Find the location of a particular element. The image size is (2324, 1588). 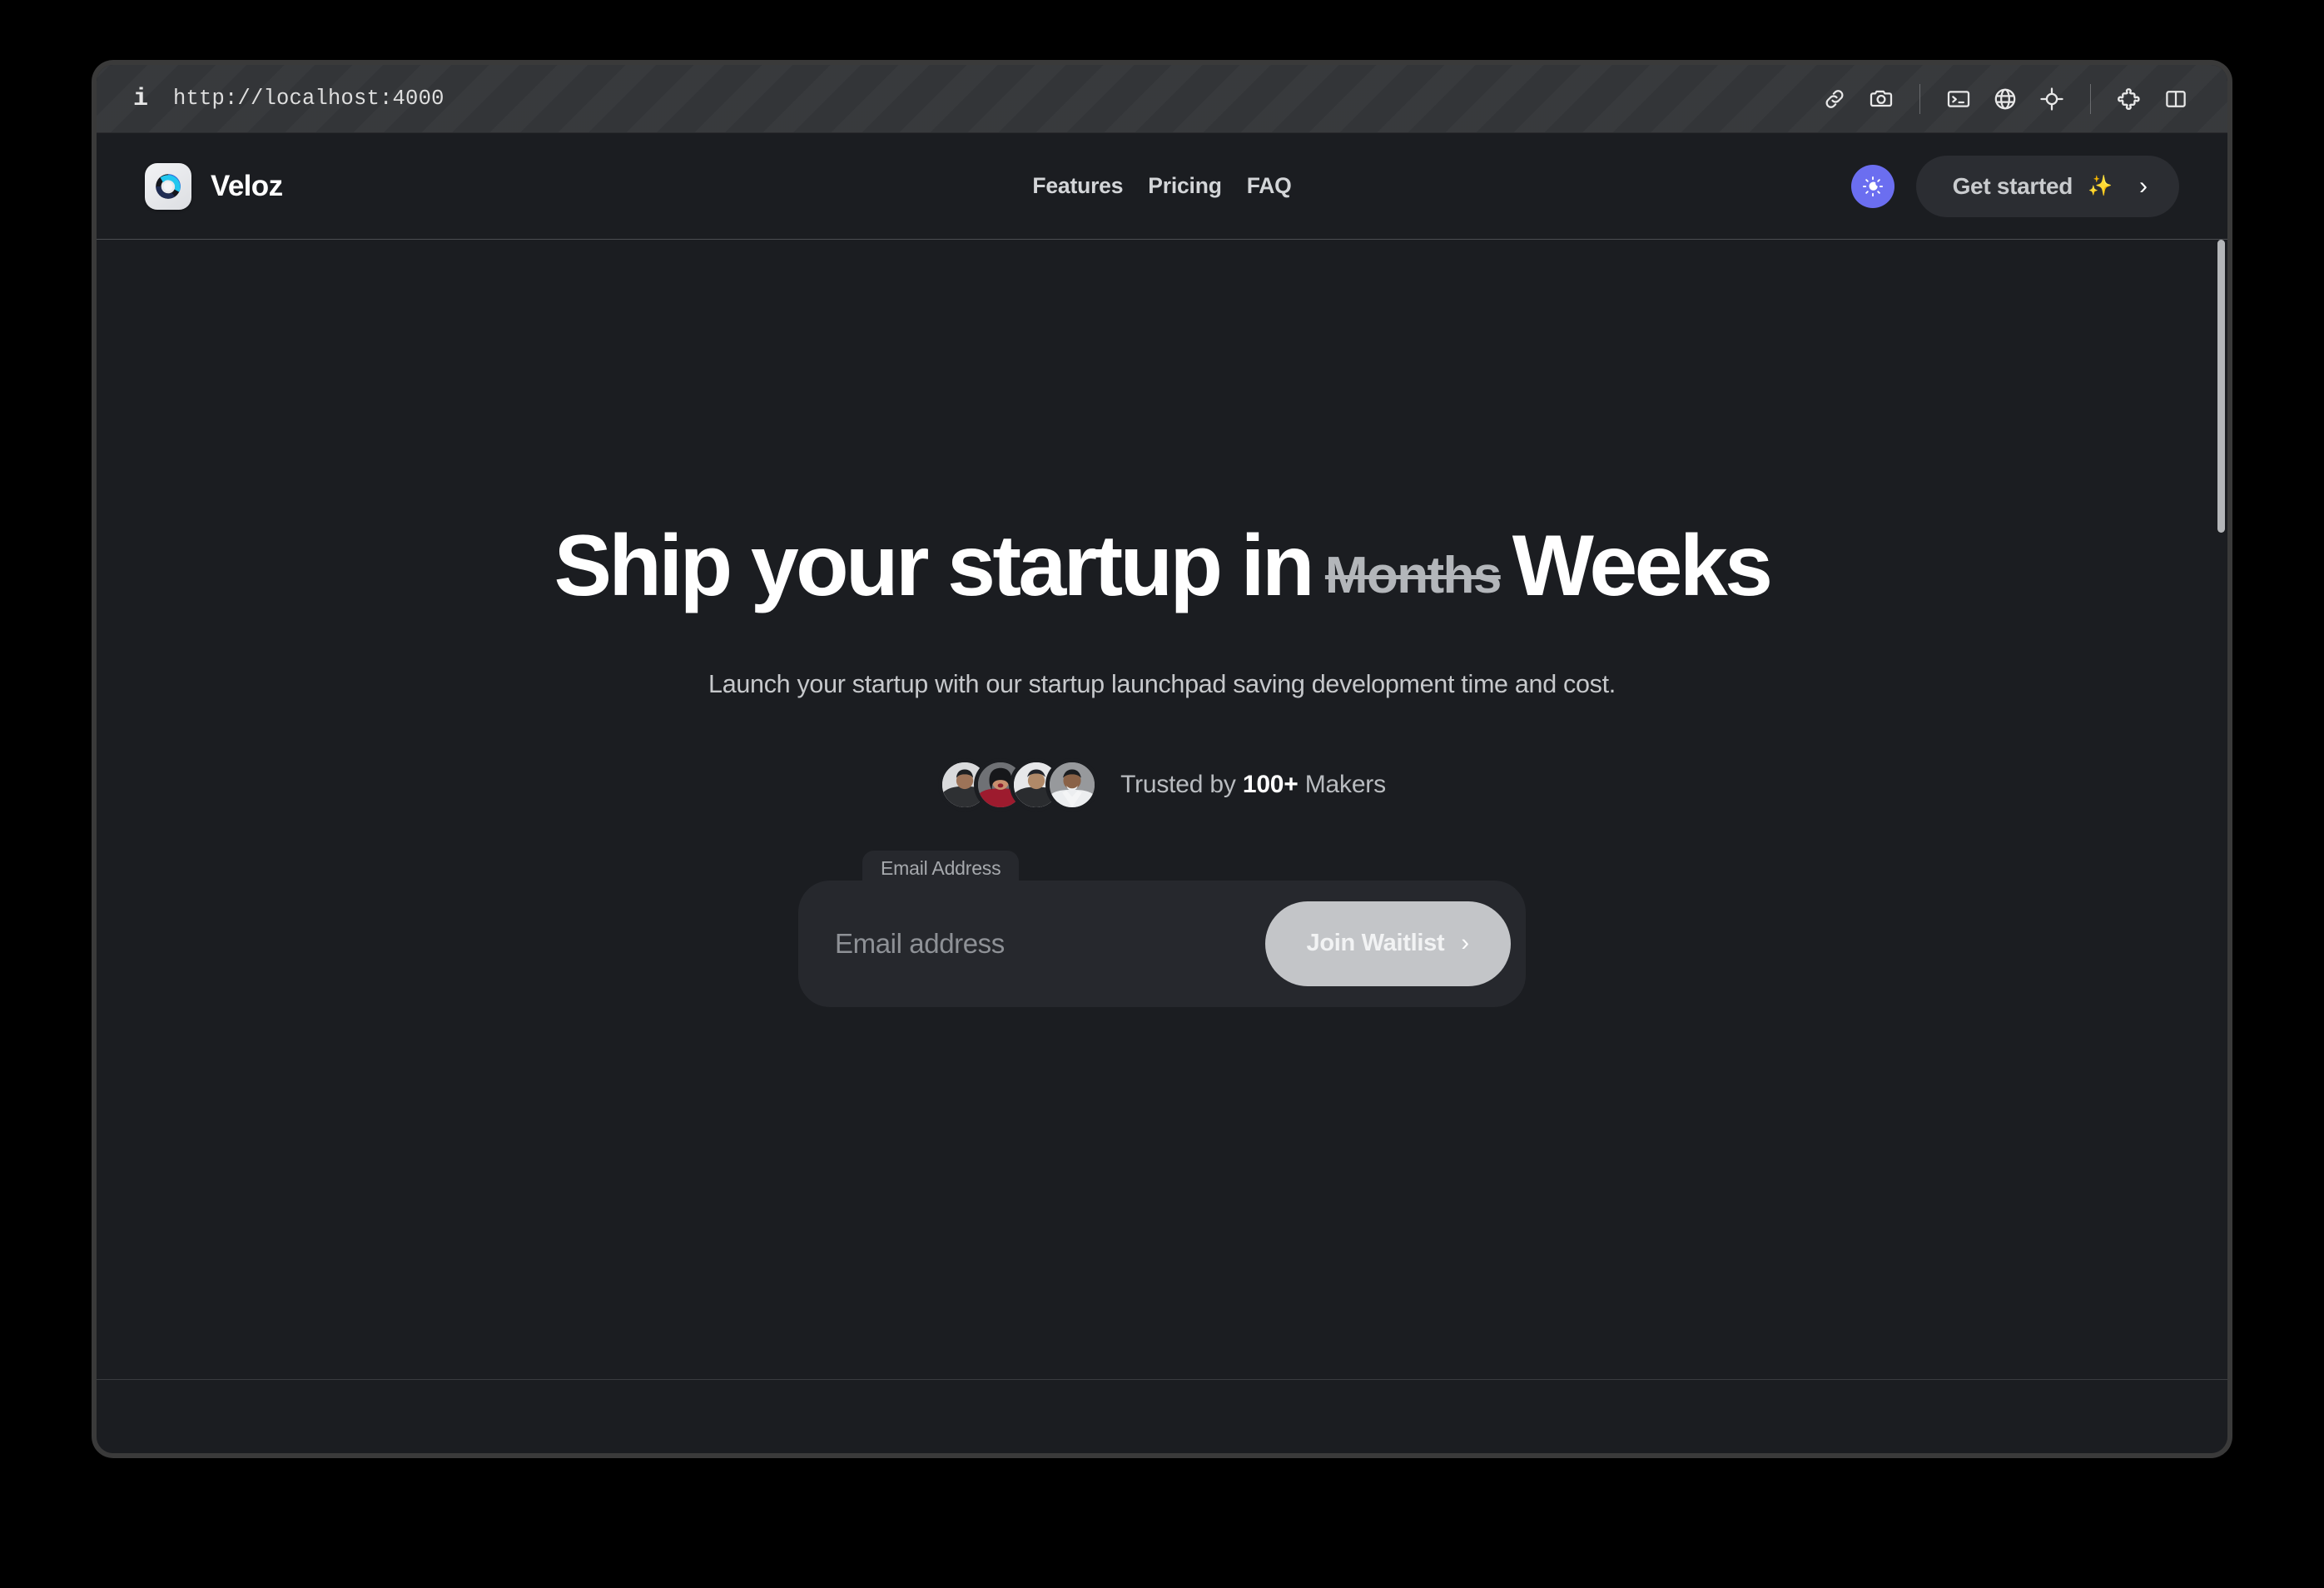

waitlist-wrap: Email Address Join Waitlist › is located at coordinates (1162, 928).